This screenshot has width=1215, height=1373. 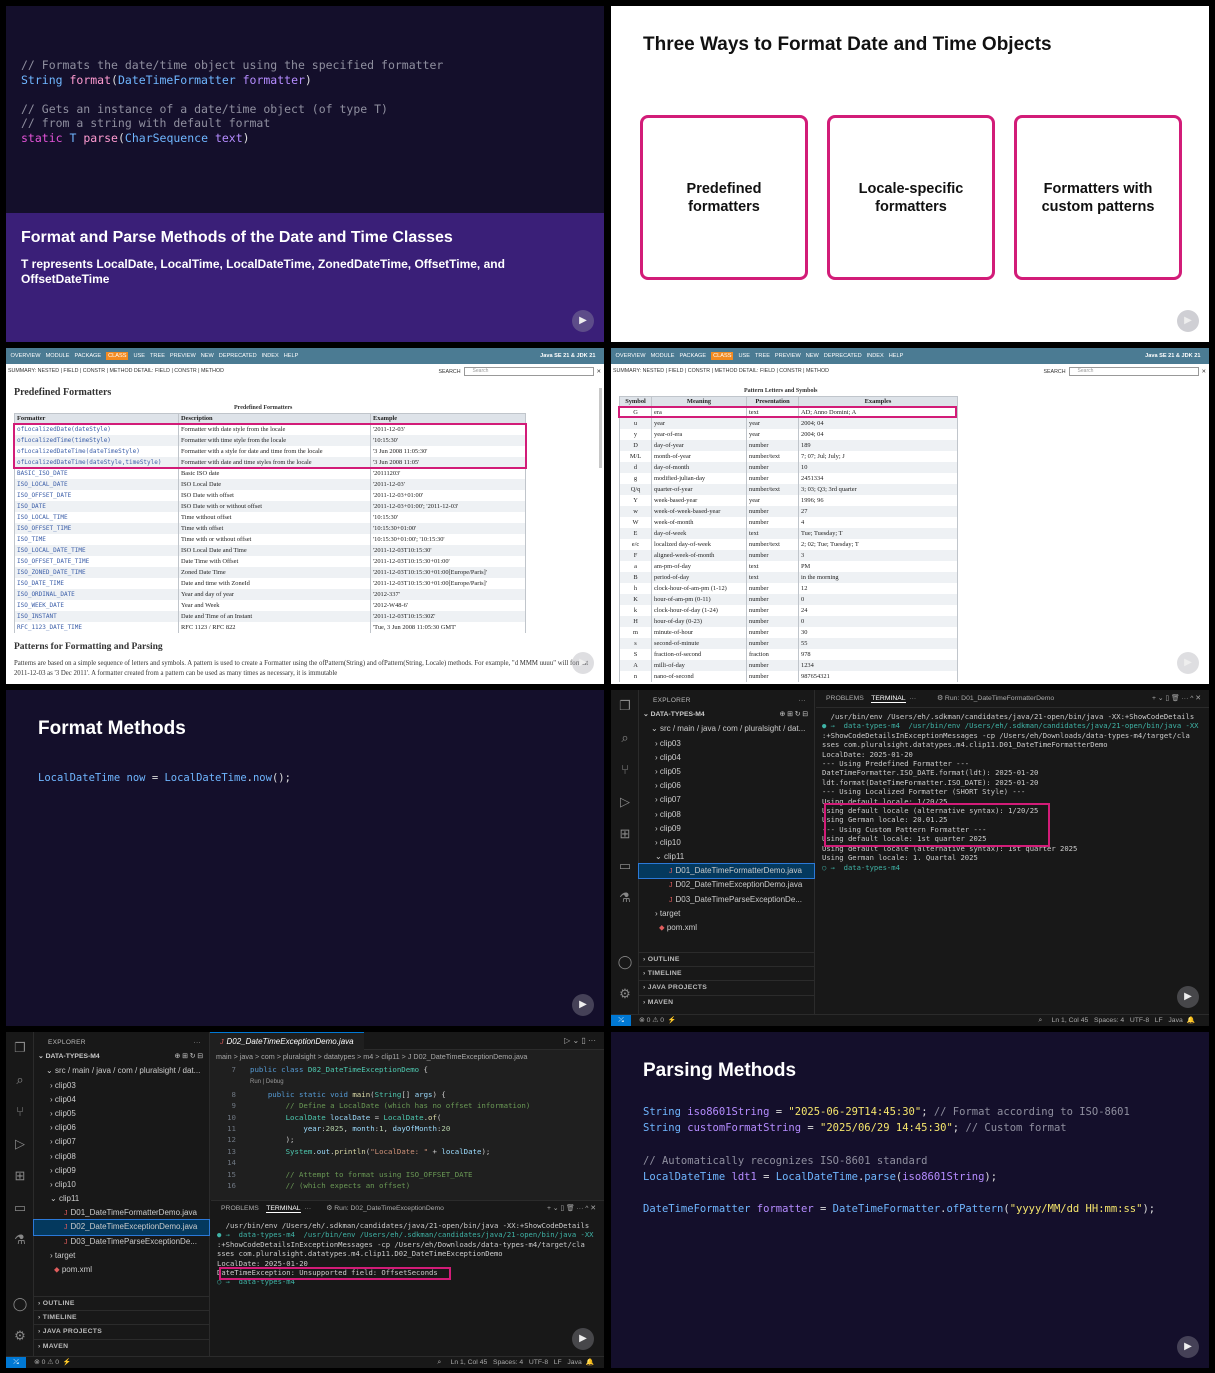 What do you see at coordinates (88, 356) in the screenshot?
I see `nav-package: PACKAGE` at bounding box center [88, 356].